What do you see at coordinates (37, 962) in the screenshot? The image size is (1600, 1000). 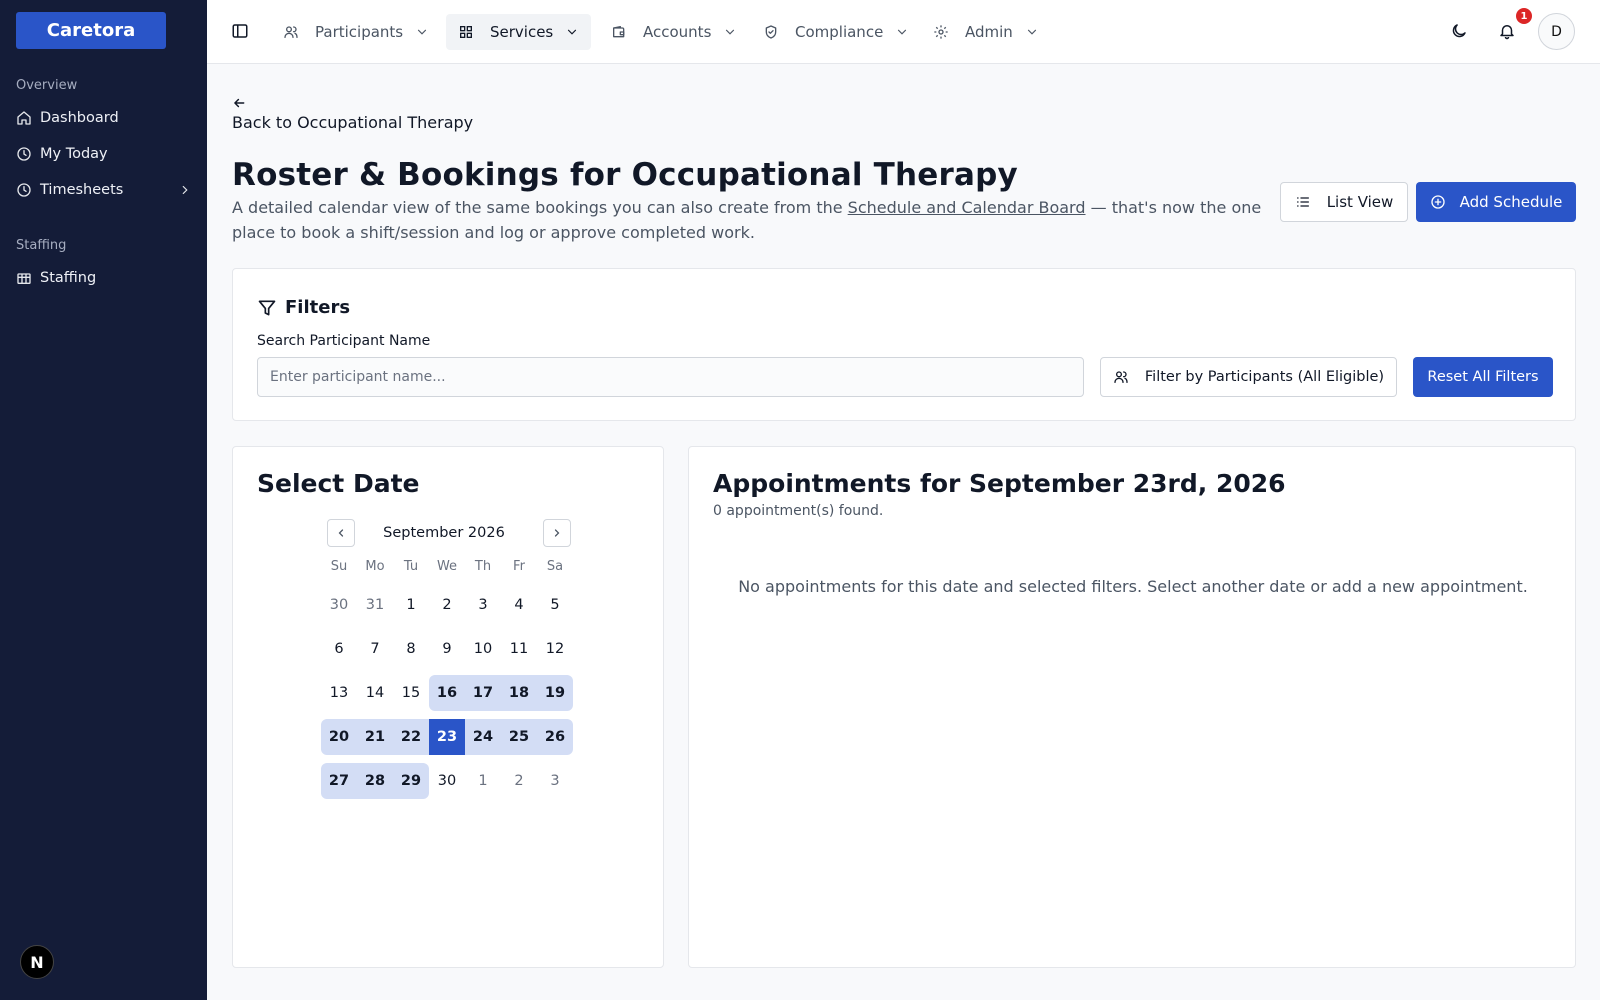 I see `devtools-badge: N` at bounding box center [37, 962].